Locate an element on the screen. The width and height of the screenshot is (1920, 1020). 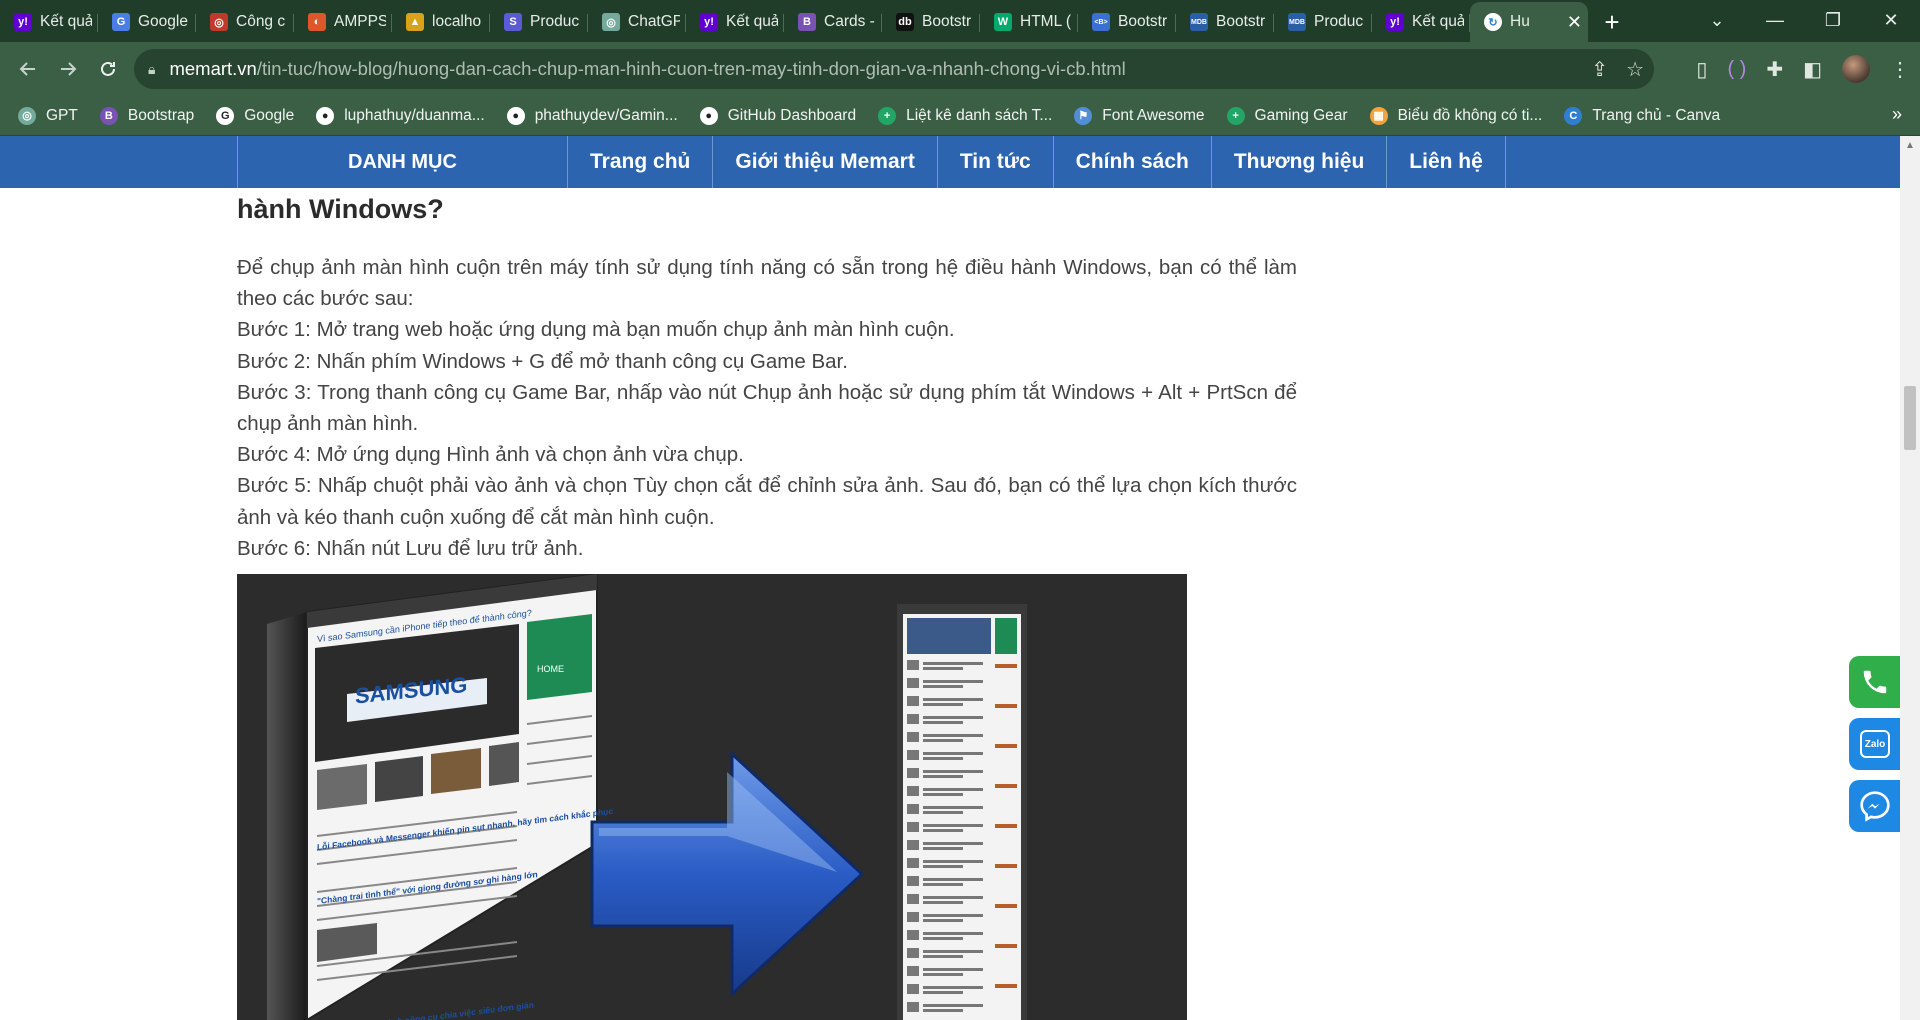
bootstrap-icon: B is located at coordinates (108, 115).